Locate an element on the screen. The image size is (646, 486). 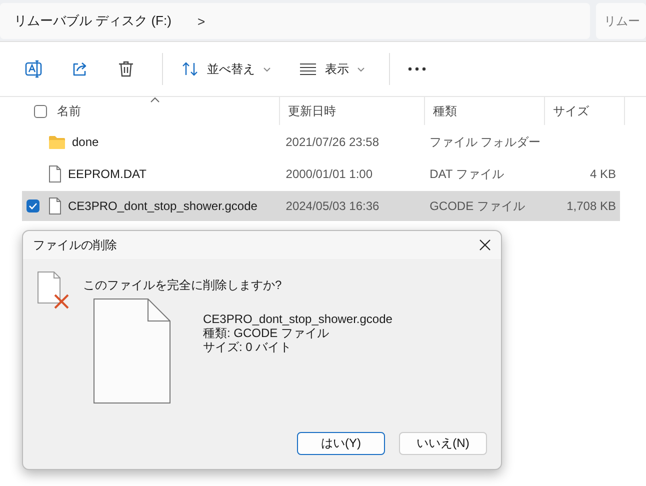
dialog-title: ファイルの削除 is located at coordinates (75, 245).